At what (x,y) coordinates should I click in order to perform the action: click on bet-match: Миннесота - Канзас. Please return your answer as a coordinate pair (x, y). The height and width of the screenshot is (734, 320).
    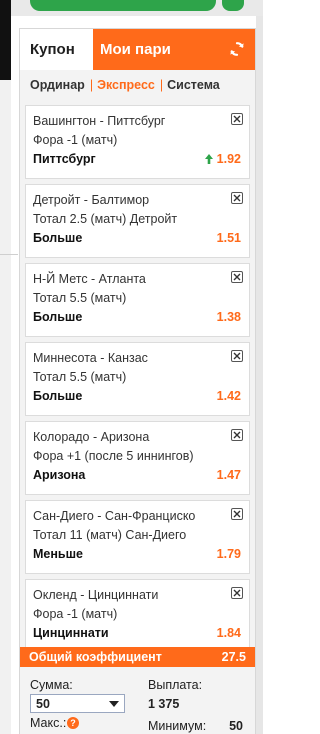
    Looking at the image, I should click on (90, 358).